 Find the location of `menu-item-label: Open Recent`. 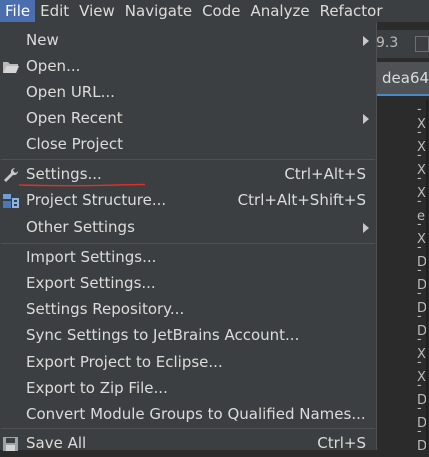

menu-item-label: Open Recent is located at coordinates (74, 118).